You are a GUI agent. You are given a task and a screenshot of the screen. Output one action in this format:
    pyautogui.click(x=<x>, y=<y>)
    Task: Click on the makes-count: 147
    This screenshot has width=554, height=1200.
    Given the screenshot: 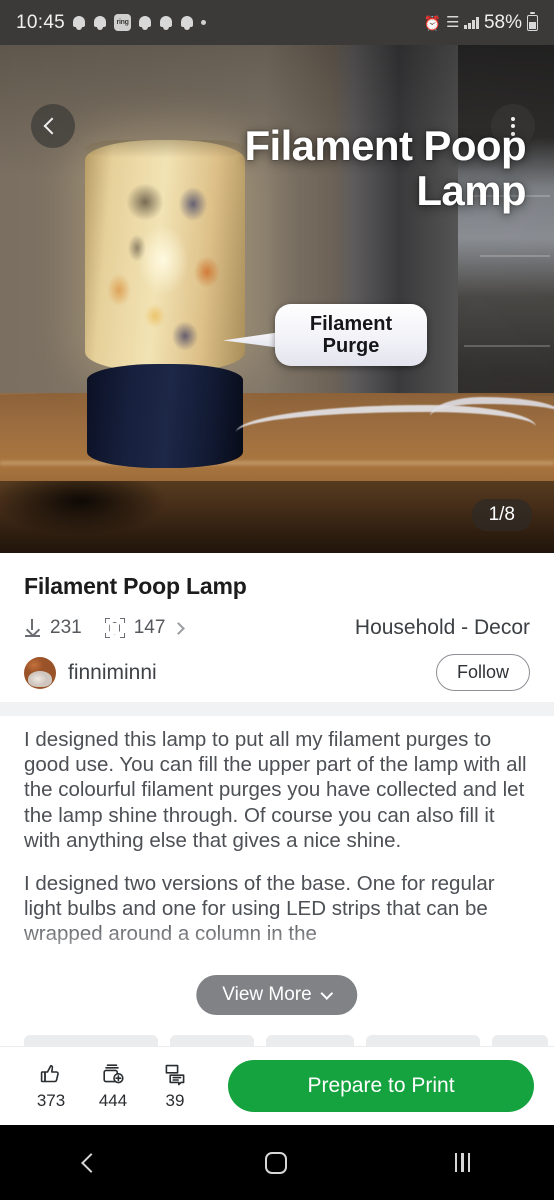 What is the action you would take?
    pyautogui.click(x=145, y=628)
    